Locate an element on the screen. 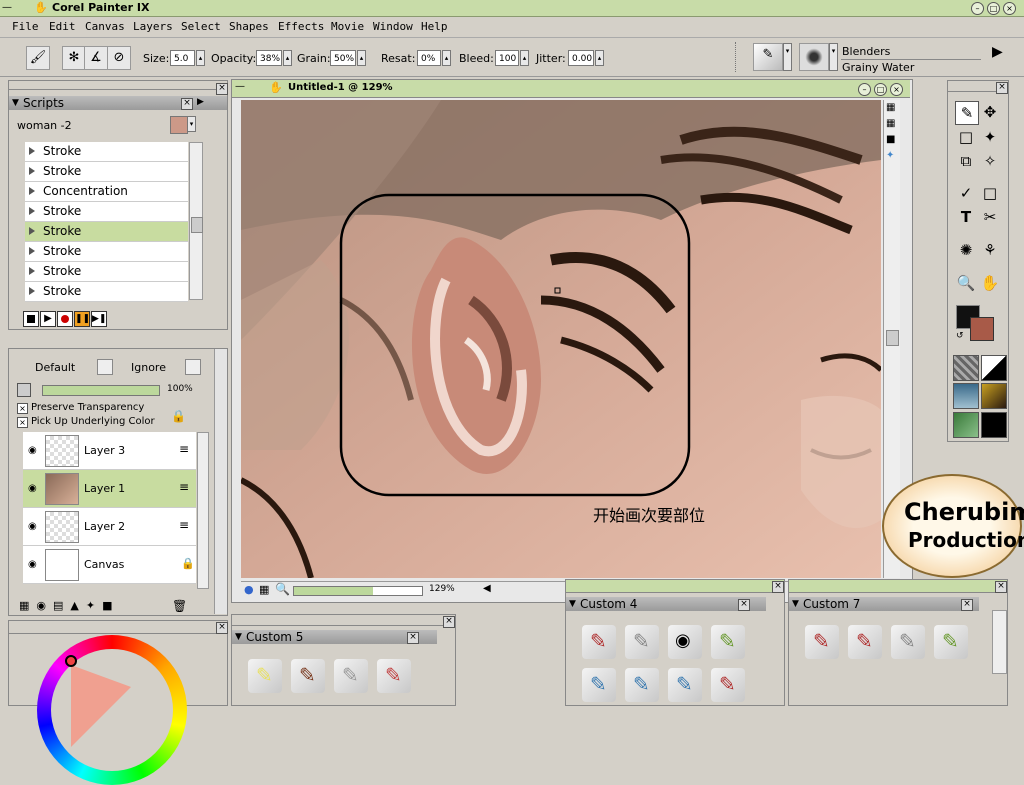  dropper-icon: ✺ is located at coordinates (966, 250).